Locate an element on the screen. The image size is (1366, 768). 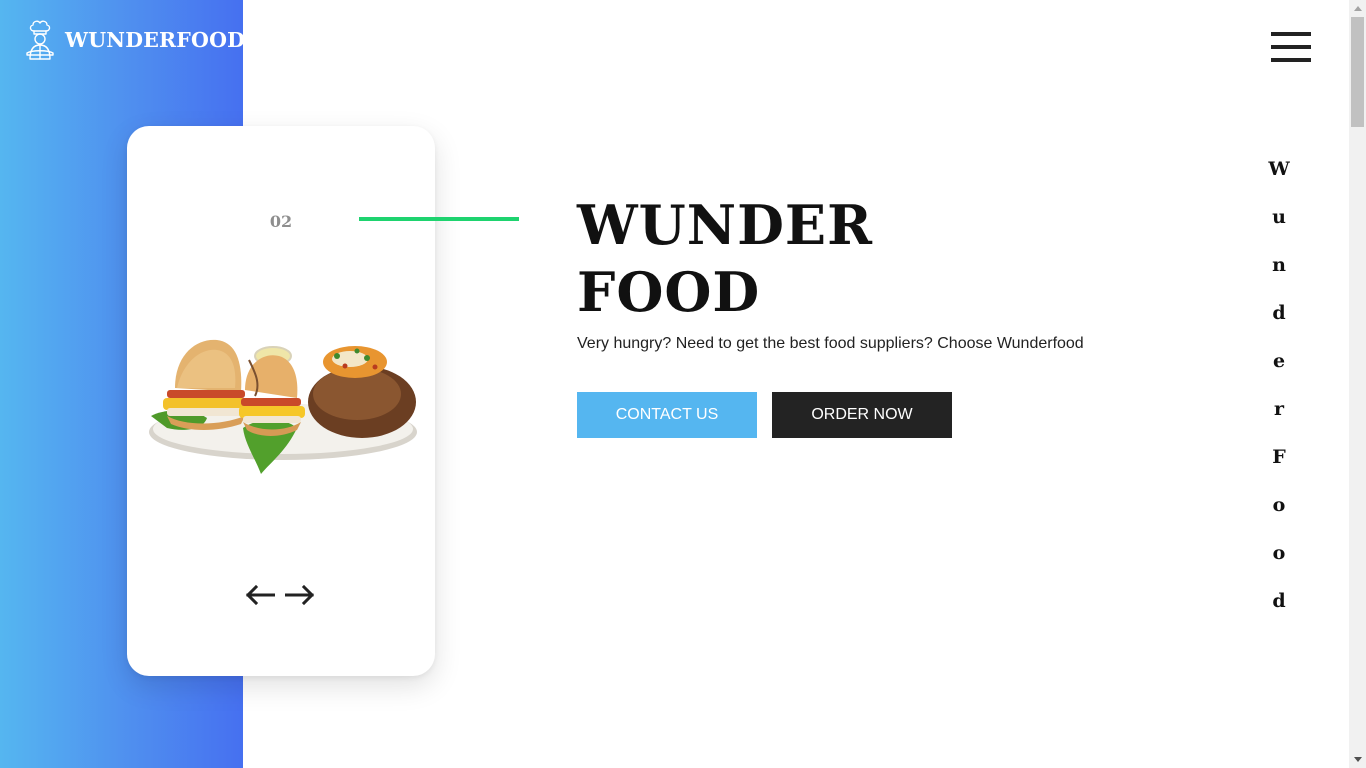
slide-number: 02 is located at coordinates (281, 221).